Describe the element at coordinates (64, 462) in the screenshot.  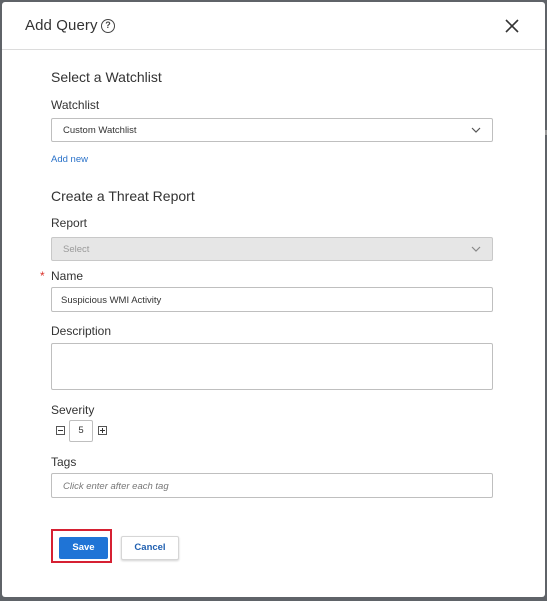
I see `tags-label: Tags` at that location.